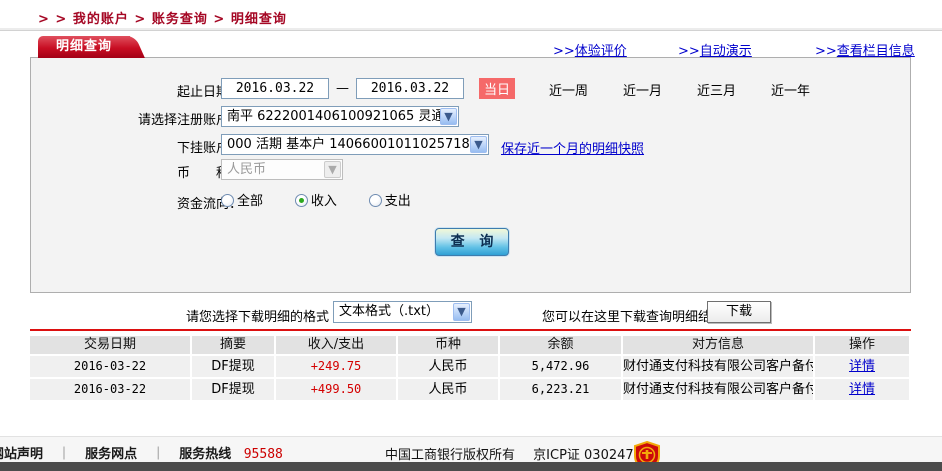  Describe the element at coordinates (862, 345) in the screenshot. I see `column-header-action: 操作` at that location.